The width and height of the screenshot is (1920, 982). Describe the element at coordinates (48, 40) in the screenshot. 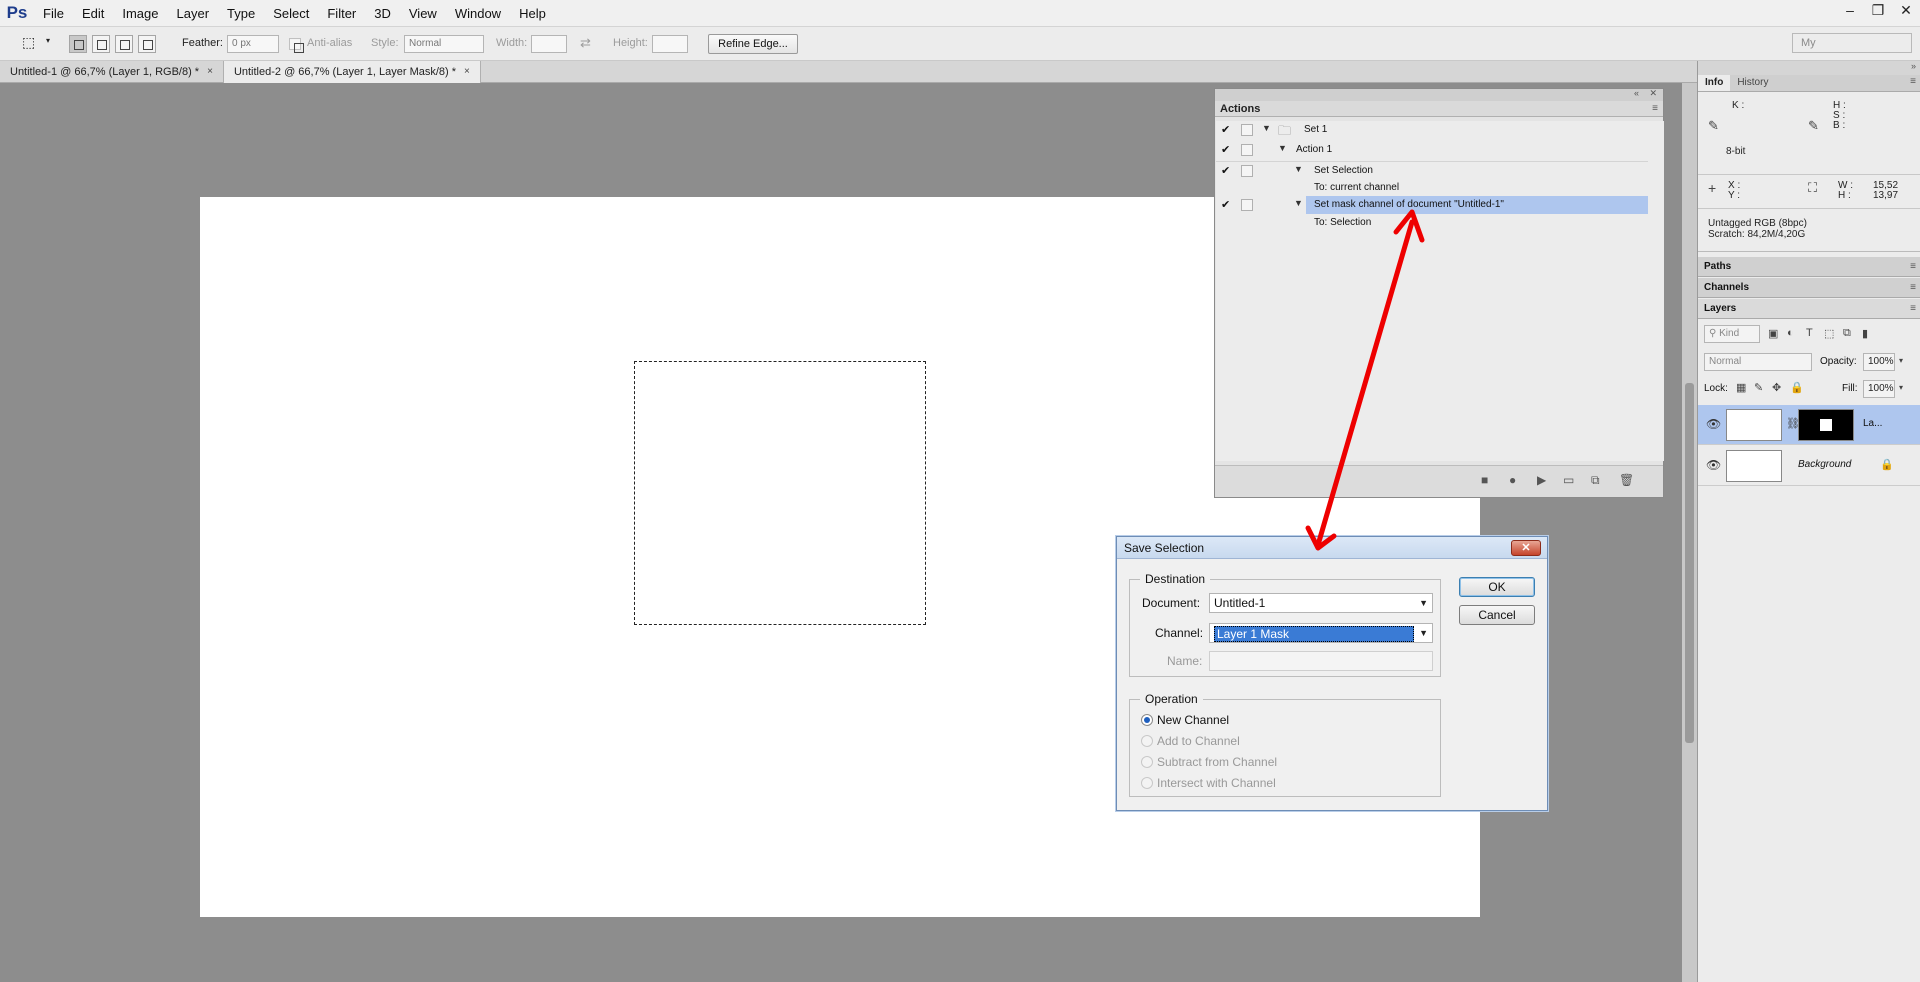

I see `tool-preset-chevron-icon: ▾` at that location.